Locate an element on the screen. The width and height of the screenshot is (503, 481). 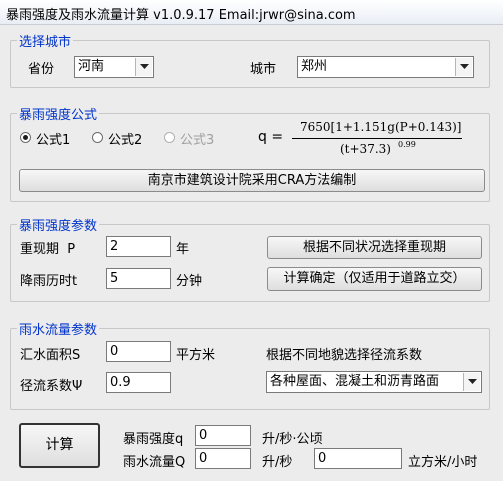
intensity-result-label: 暴雨强度q is located at coordinates (153, 439).